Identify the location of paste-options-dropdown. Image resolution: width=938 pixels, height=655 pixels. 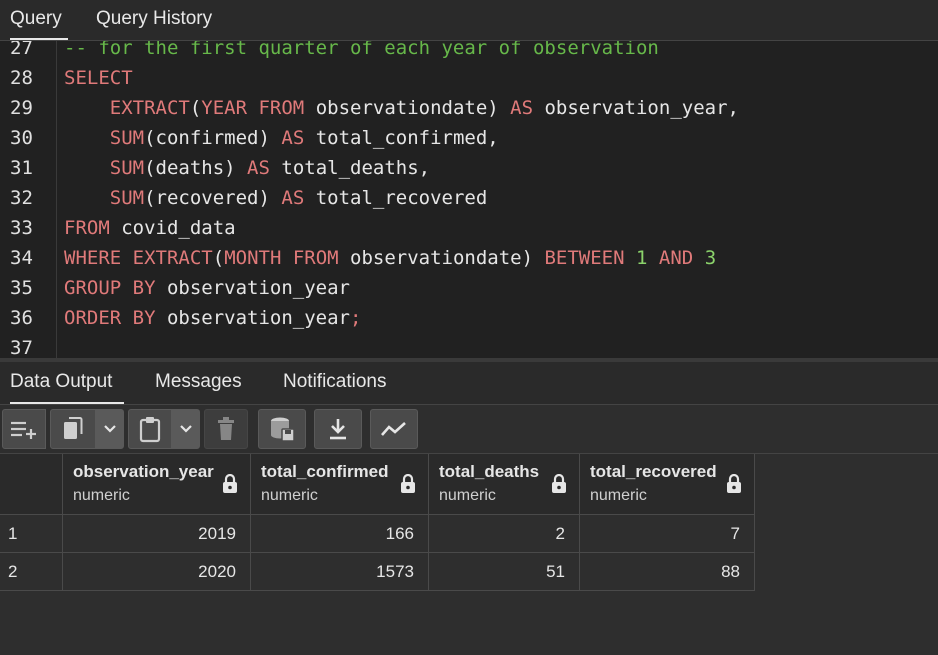
(186, 429).